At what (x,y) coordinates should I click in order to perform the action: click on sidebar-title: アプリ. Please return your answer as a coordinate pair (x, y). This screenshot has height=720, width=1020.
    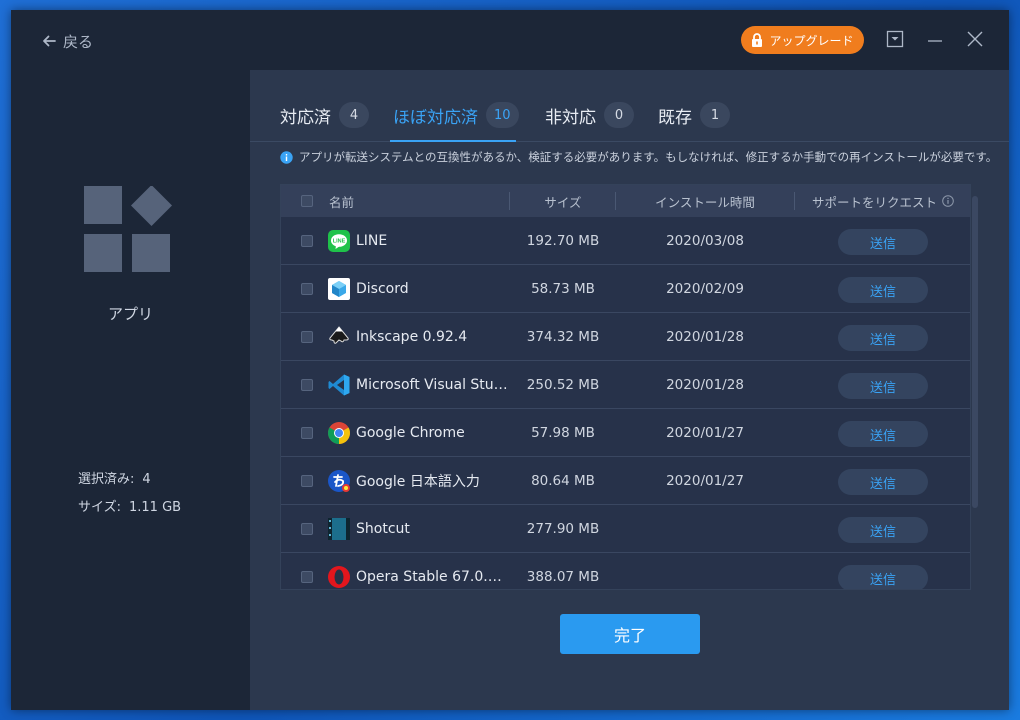
    Looking at the image, I should click on (130, 314).